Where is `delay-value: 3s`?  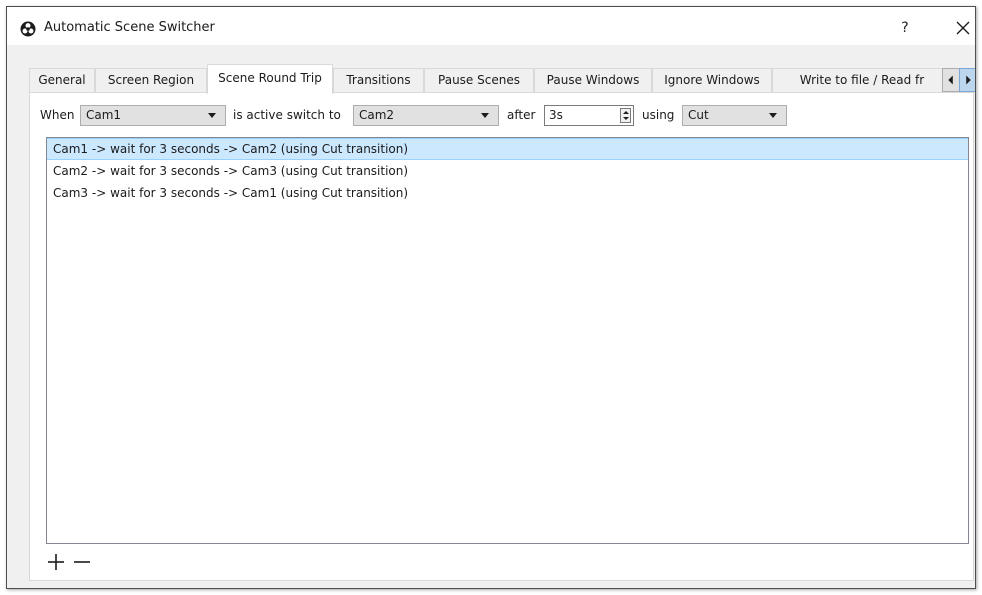 delay-value: 3s is located at coordinates (556, 115).